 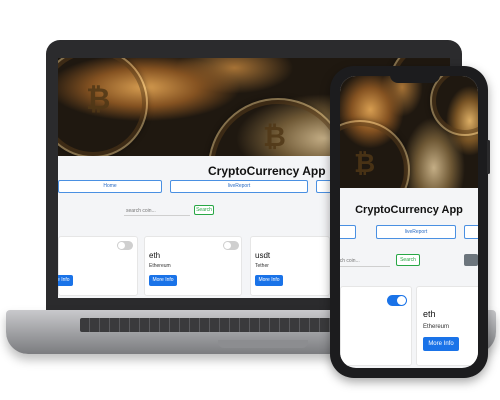 What do you see at coordinates (290, 266) in the screenshot?
I see `coin-card-usdt: usdt Tether More Info` at bounding box center [290, 266].